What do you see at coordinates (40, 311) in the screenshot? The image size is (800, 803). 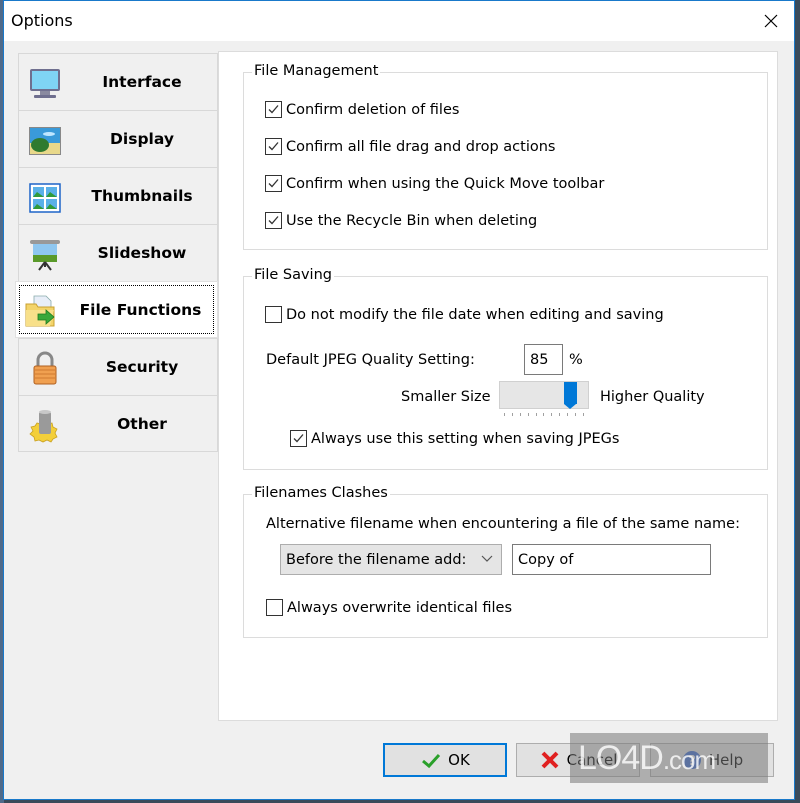 I see `folder-arrow-icon` at bounding box center [40, 311].